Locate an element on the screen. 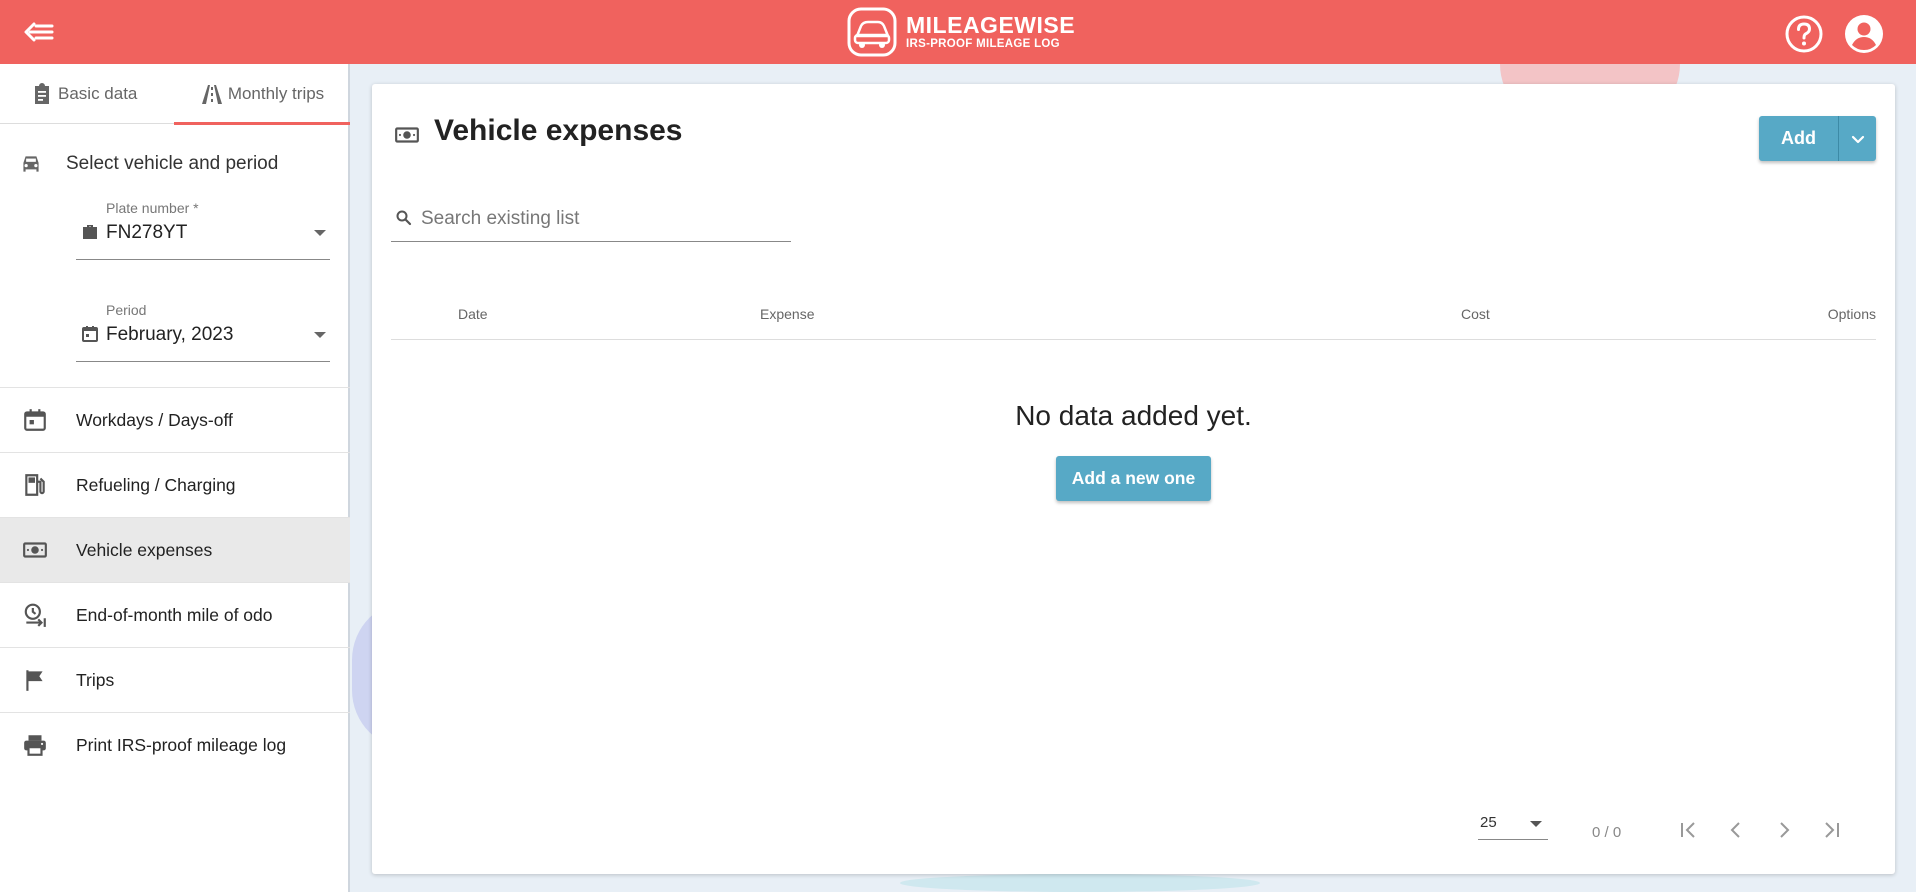 The height and width of the screenshot is (892, 1916). search-field is located at coordinates (591, 219).